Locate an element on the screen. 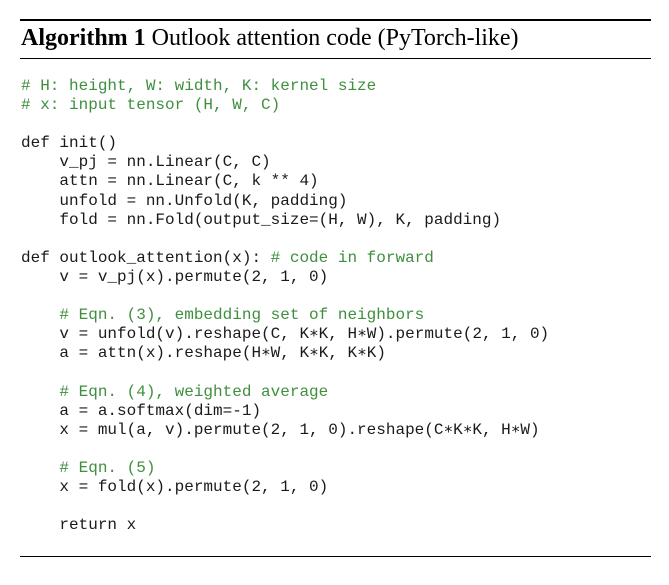 This screenshot has width=669, height=585. code-text: a = attn(x).reshape(H∗W, K∗K, K∗K) is located at coordinates (222, 353).